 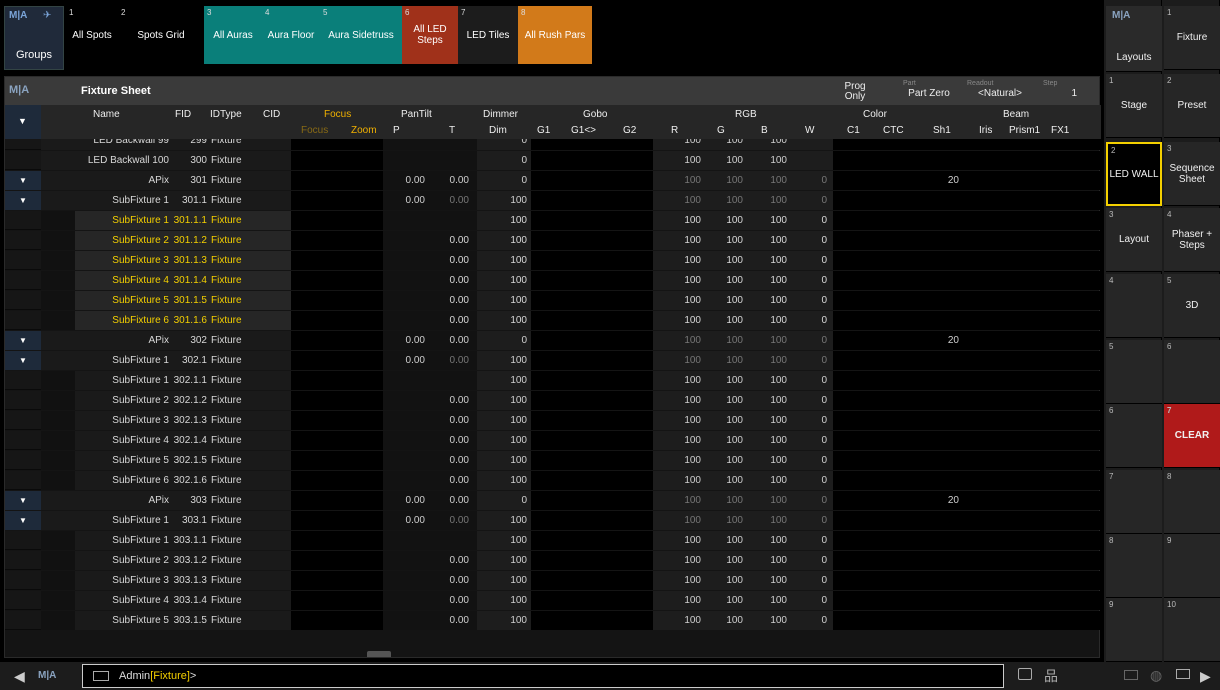 I want to click on header-rgb: RGB, so click(x=746, y=114).